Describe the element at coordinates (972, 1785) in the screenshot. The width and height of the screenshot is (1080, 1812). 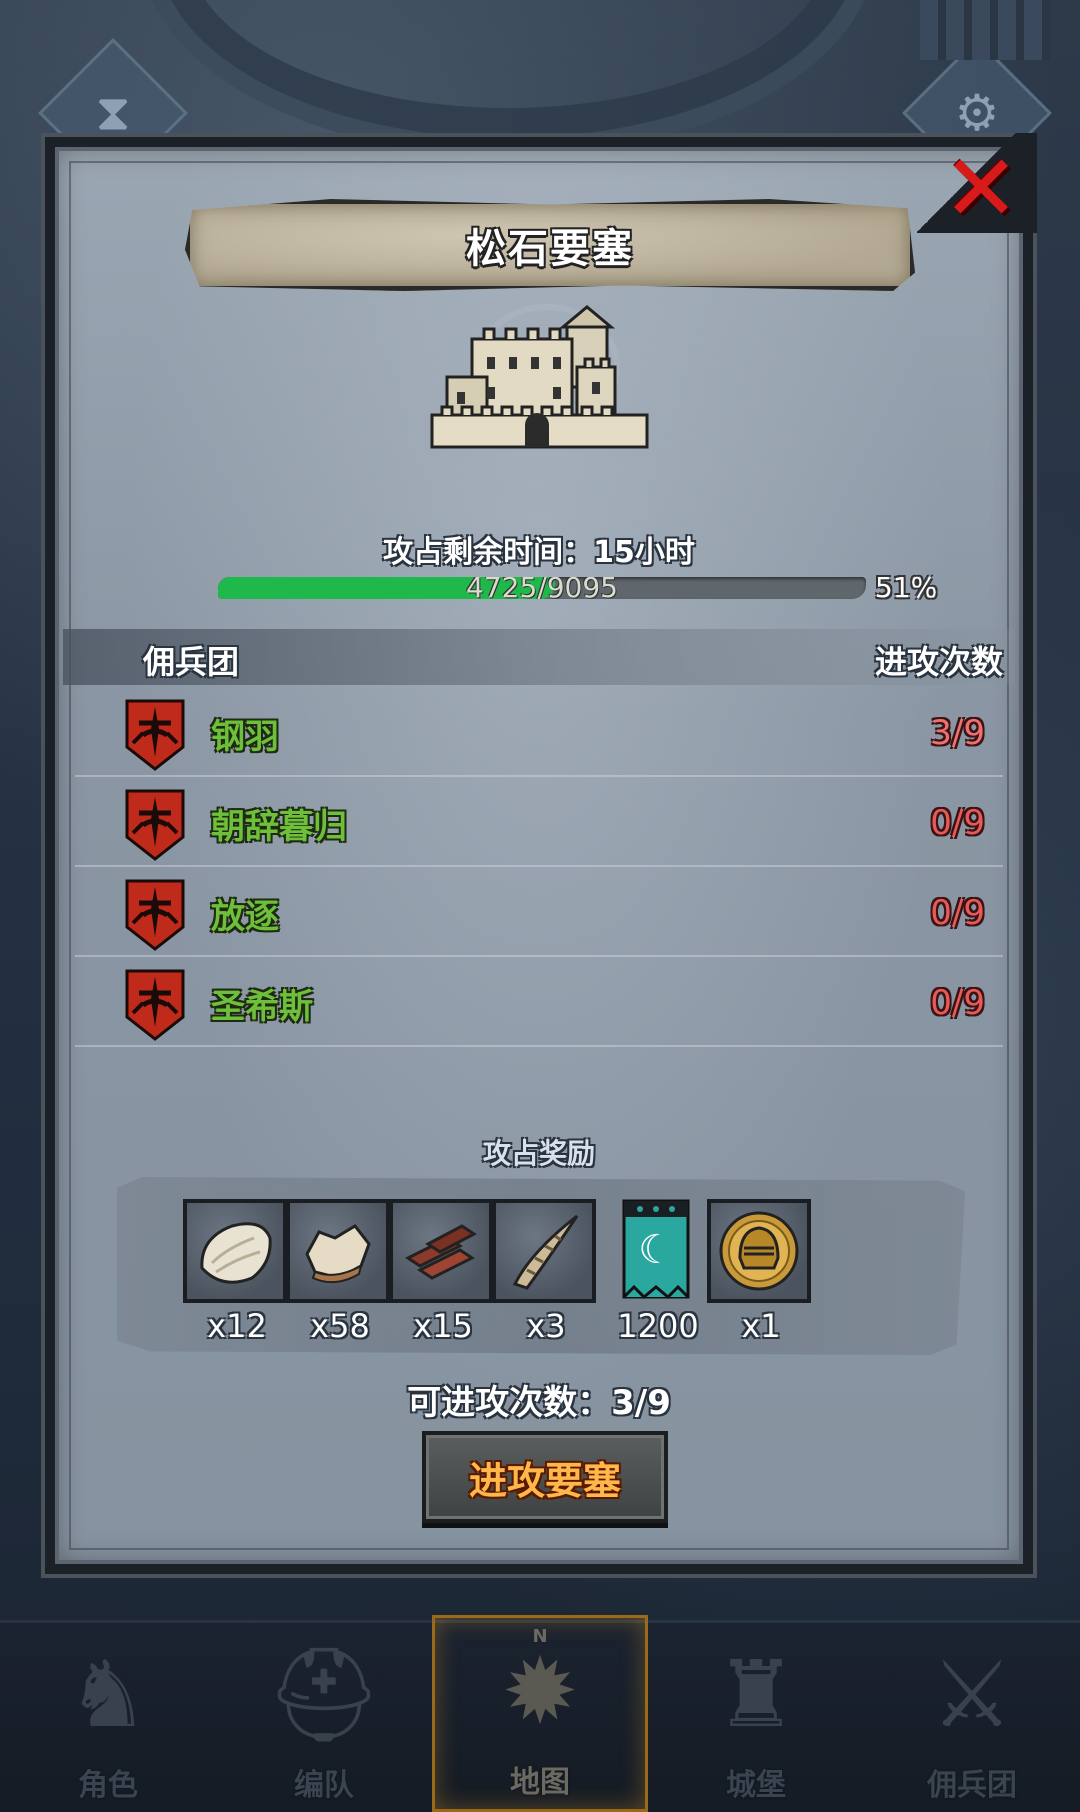
I see `nav-label: 佣兵团` at that location.